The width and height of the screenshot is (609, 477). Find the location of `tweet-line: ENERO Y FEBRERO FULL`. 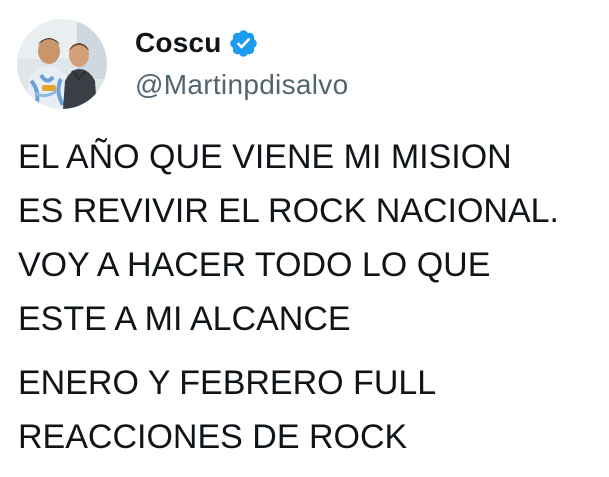

tweet-line: ENERO Y FEBRERO FULL is located at coordinates (227, 383).